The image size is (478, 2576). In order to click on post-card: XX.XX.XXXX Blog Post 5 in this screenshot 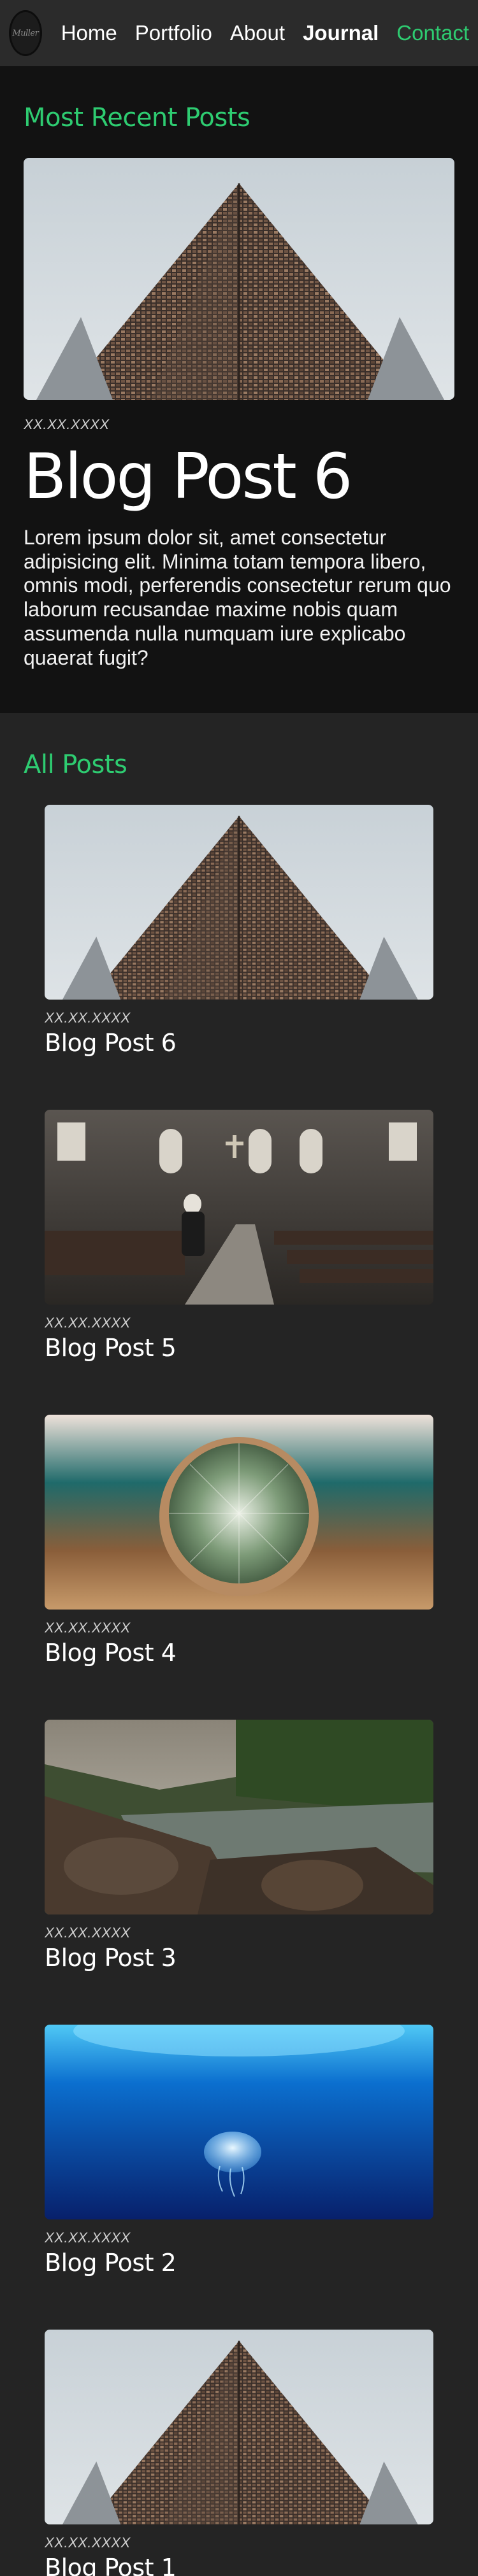, I will do `click(239, 1236)`.